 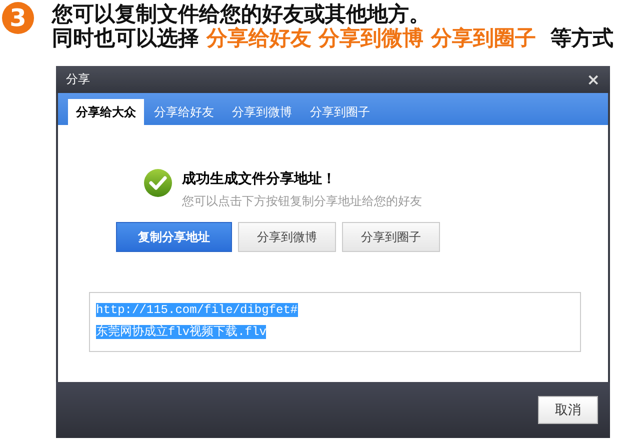 What do you see at coordinates (158, 183) in the screenshot?
I see `check-icon` at bounding box center [158, 183].